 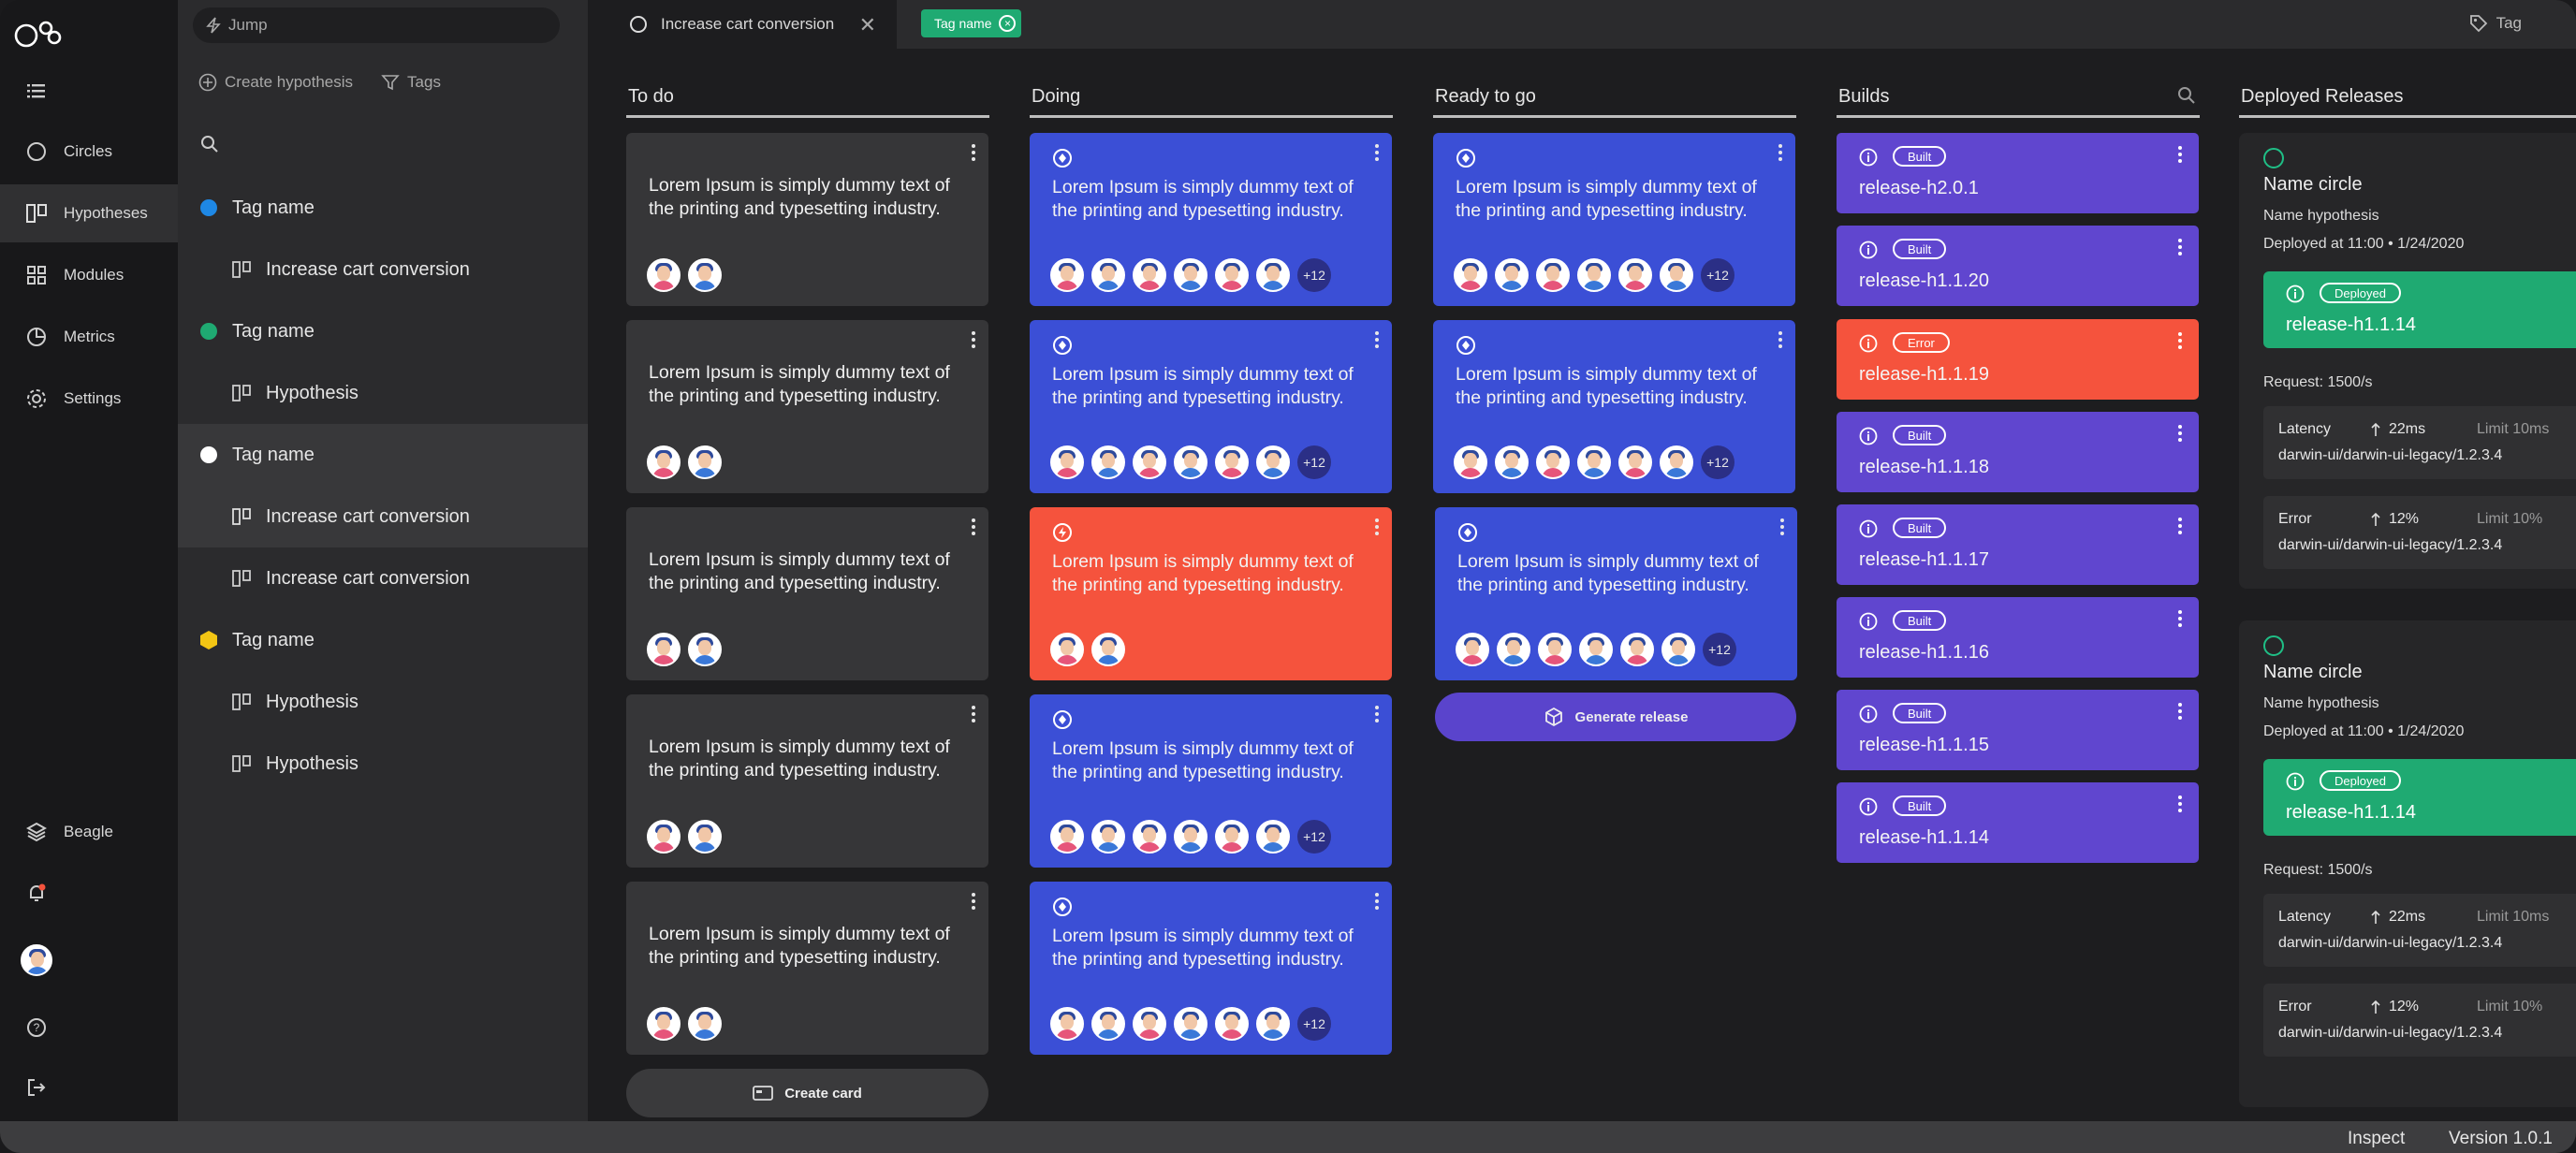 I want to click on tab-hypothesis: Increase cart conversion ✕, so click(x=742, y=25).